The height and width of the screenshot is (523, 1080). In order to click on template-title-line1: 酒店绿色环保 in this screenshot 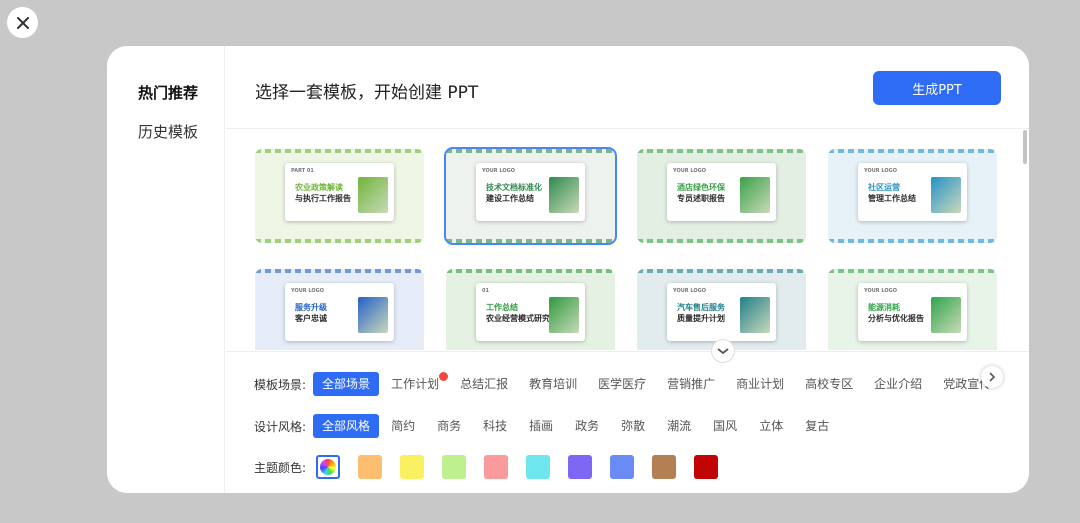, I will do `click(701, 187)`.